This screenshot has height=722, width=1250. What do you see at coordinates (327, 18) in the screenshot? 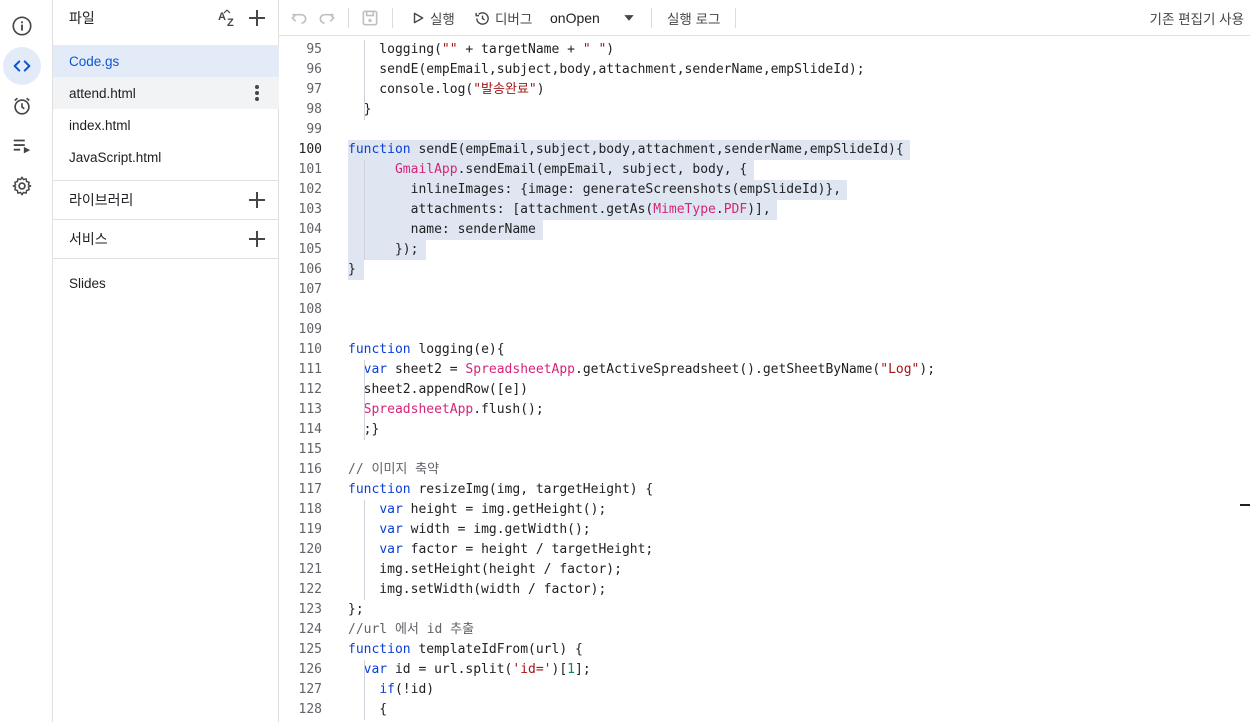
I see `redo-icon` at bounding box center [327, 18].